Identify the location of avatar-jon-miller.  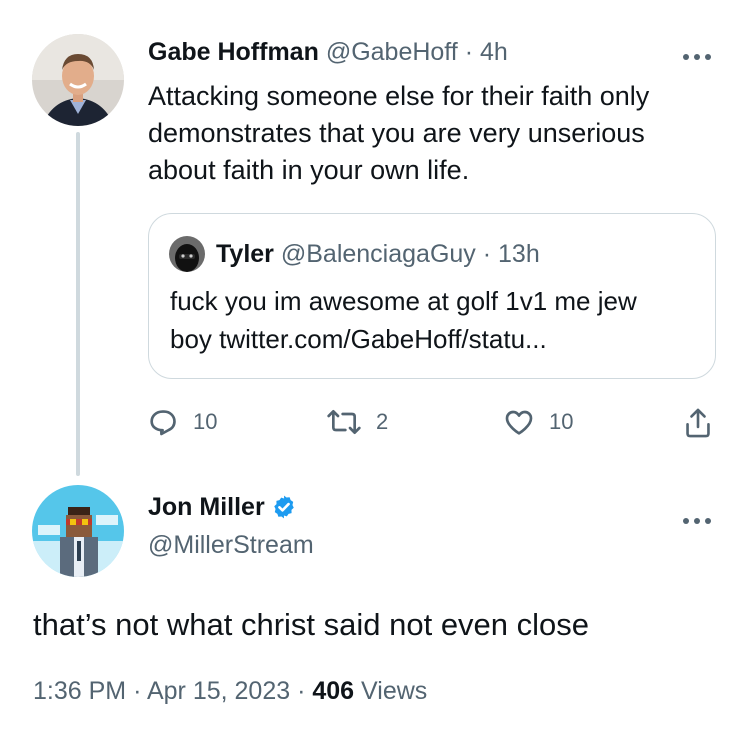
(78, 531).